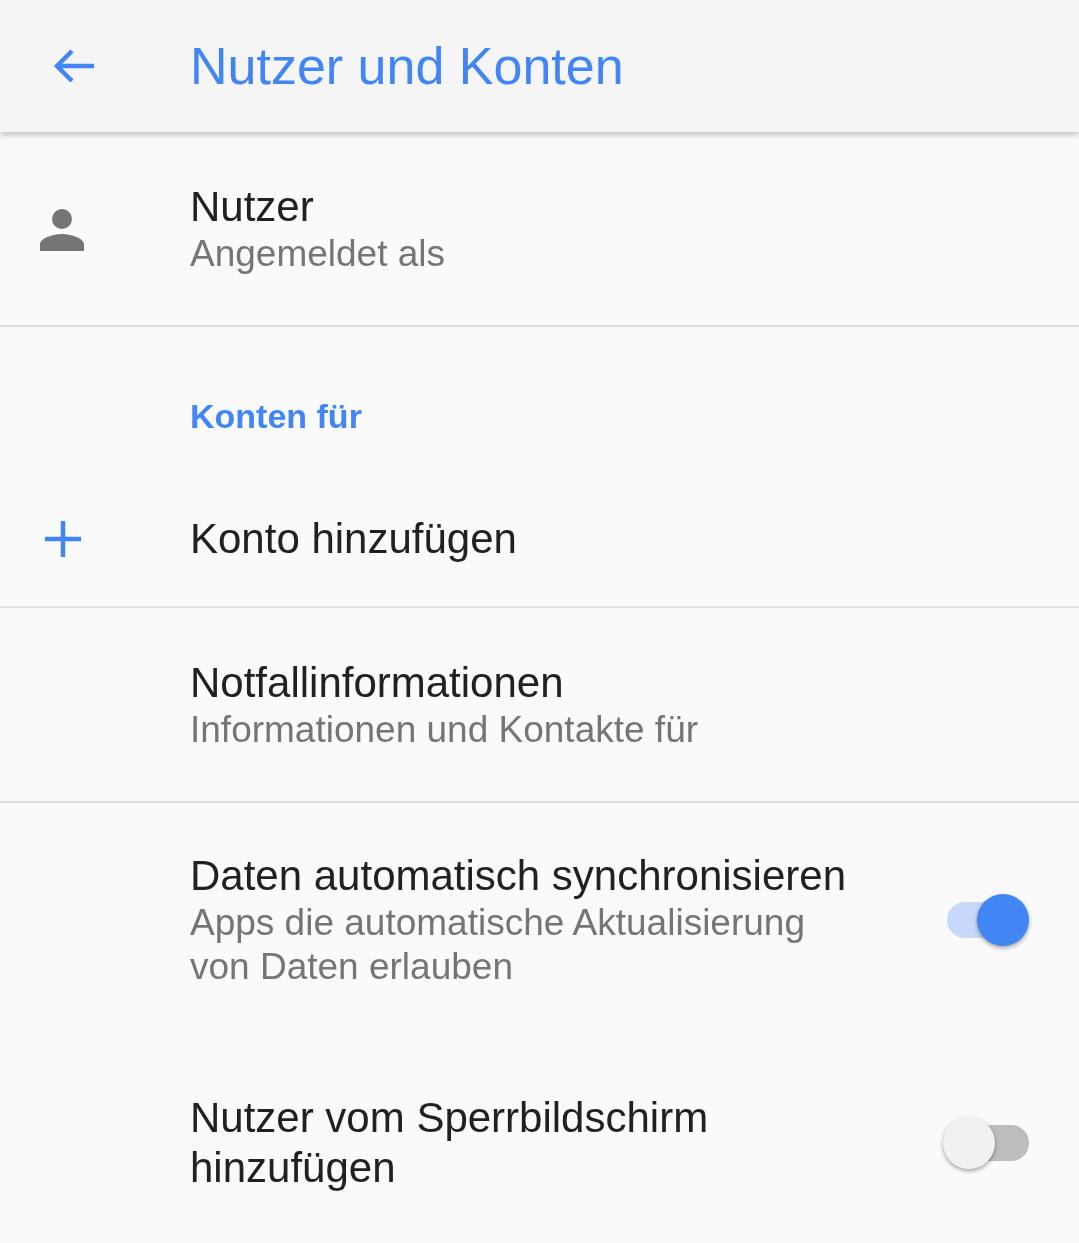 This screenshot has height=1243, width=1079. I want to click on item-subtitle: Apps die automatische Aktualisierung von Daten erlauben, so click(498, 945).